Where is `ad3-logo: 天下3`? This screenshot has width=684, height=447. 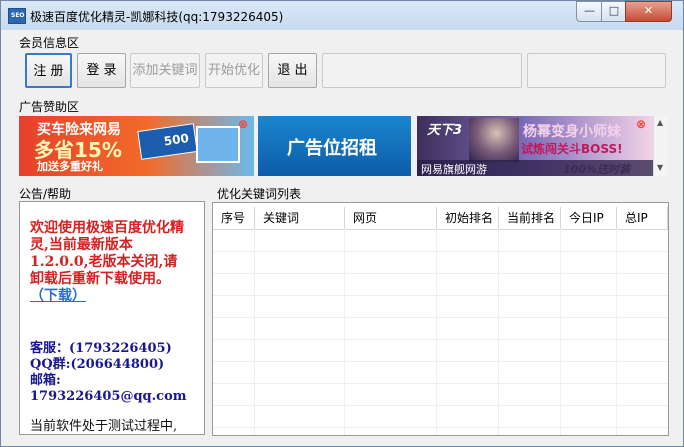
ad3-logo: 天下3 is located at coordinates (445, 130).